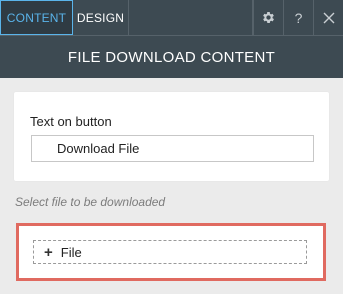 The width and height of the screenshot is (343, 294). I want to click on gear-icon, so click(268, 17).